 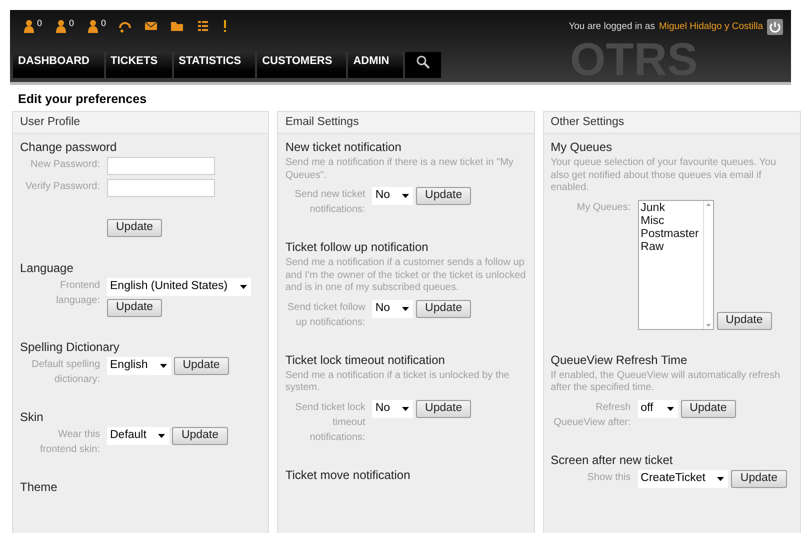 What do you see at coordinates (225, 26) in the screenshot?
I see `exclamation-icon` at bounding box center [225, 26].